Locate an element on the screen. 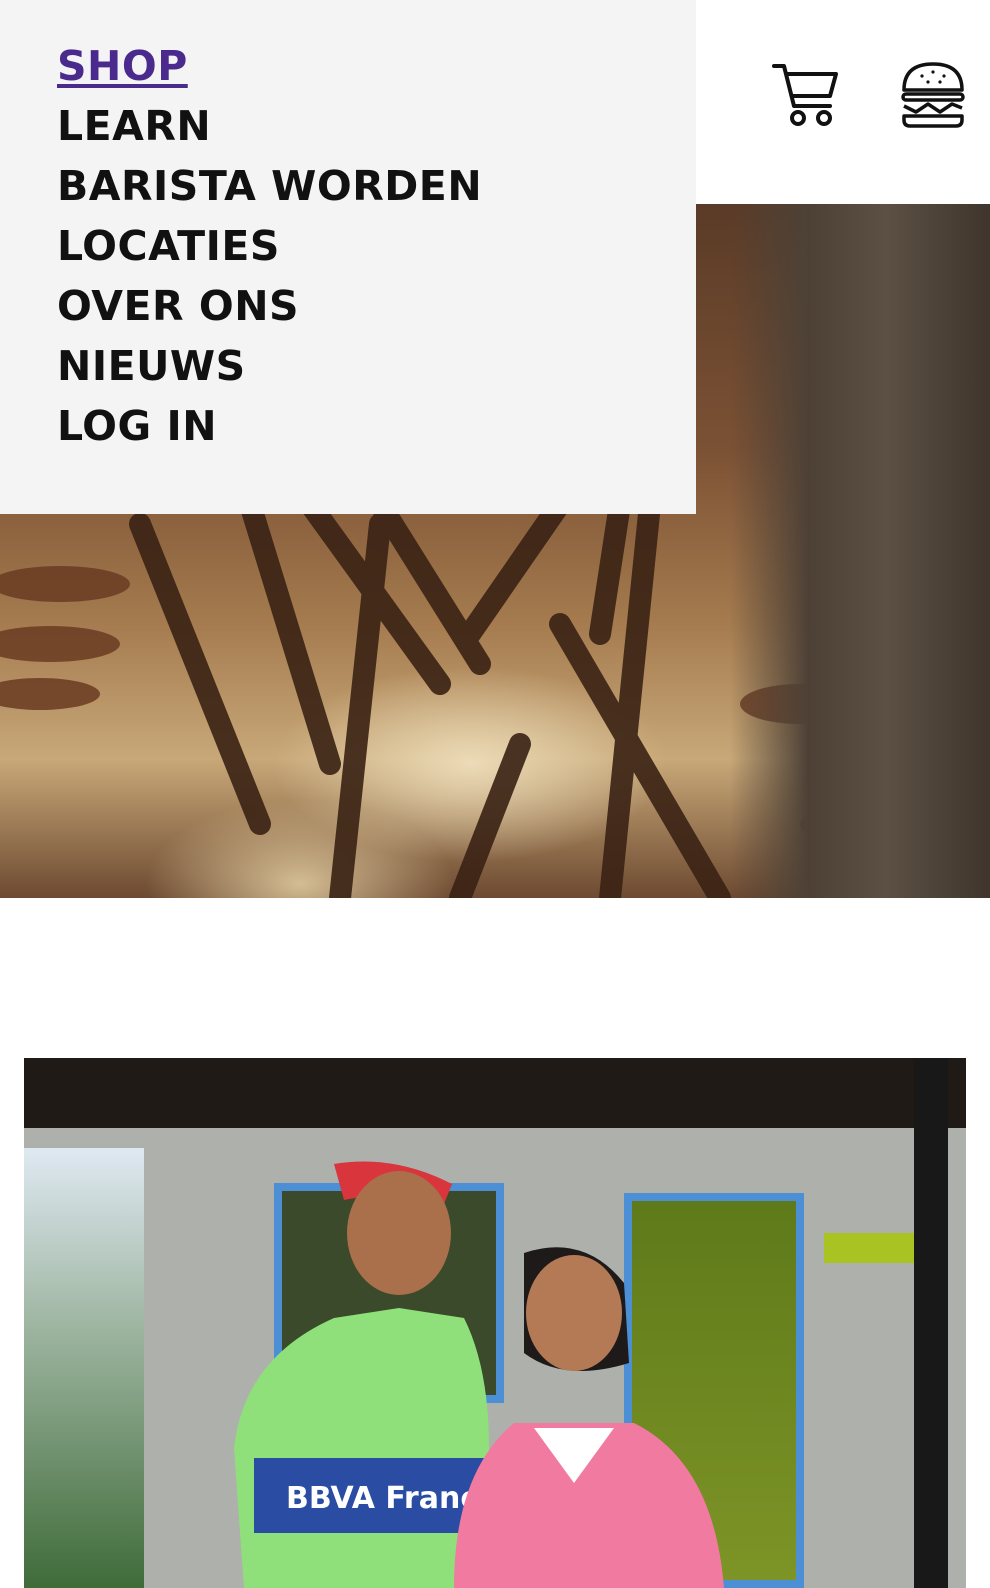  nav-item-learn: LEARN is located at coordinates (376, 126).